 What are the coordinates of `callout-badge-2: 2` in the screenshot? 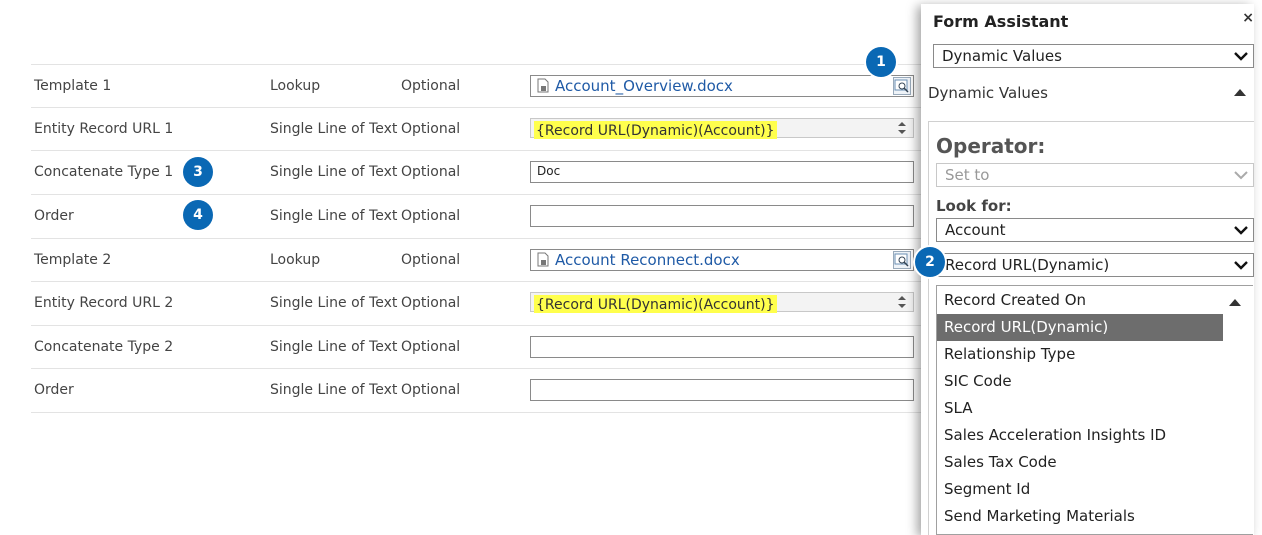 It's located at (930, 262).